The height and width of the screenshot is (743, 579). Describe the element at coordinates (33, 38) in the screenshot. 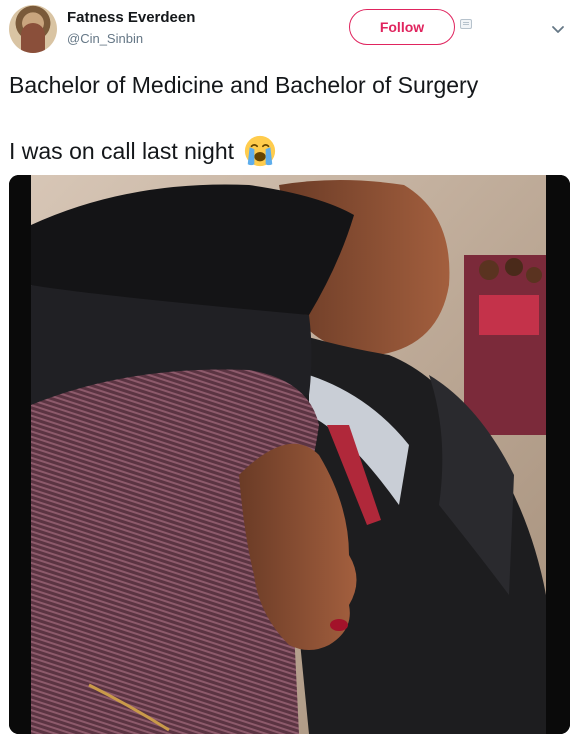

I see `avatar-figure` at that location.